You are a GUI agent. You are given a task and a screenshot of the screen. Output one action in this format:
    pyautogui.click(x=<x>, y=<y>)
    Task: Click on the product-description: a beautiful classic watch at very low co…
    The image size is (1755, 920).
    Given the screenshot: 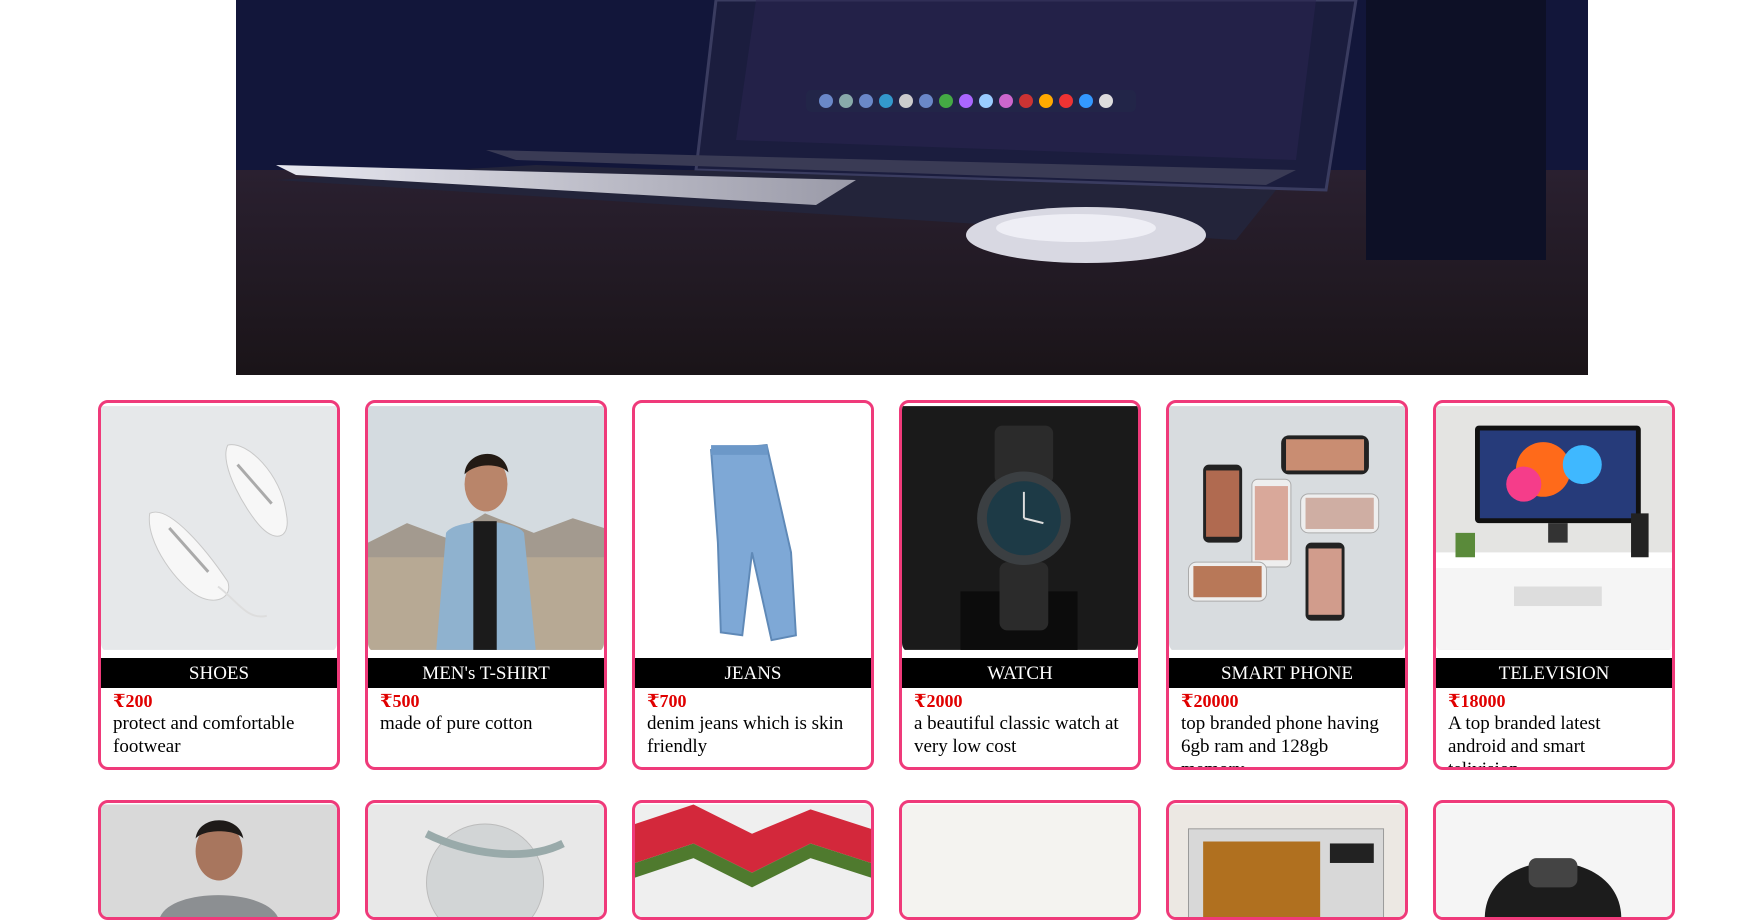 What is the action you would take?
    pyautogui.click(x=1016, y=735)
    